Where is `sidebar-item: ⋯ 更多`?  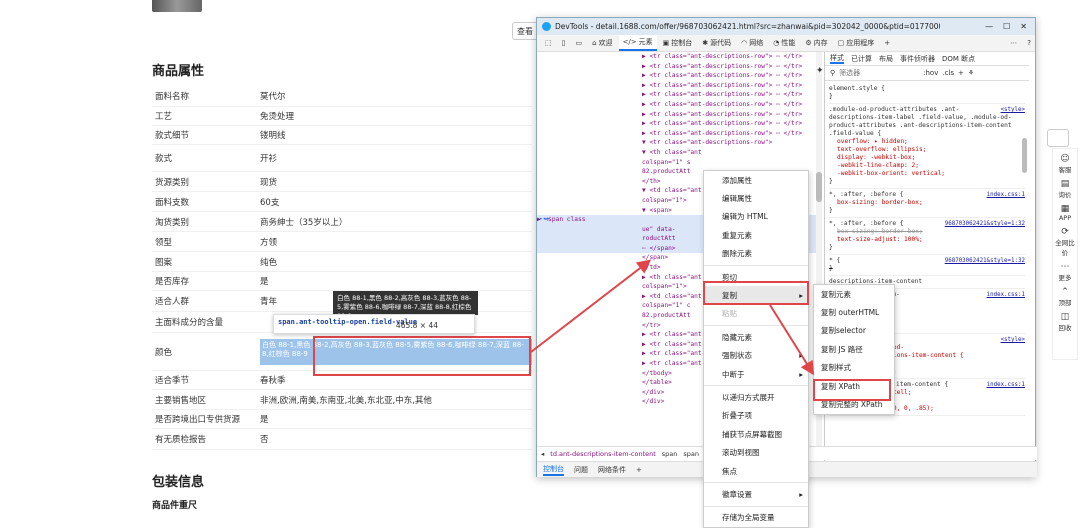
sidebar-item: ⋯ 更多 is located at coordinates (1065, 272).